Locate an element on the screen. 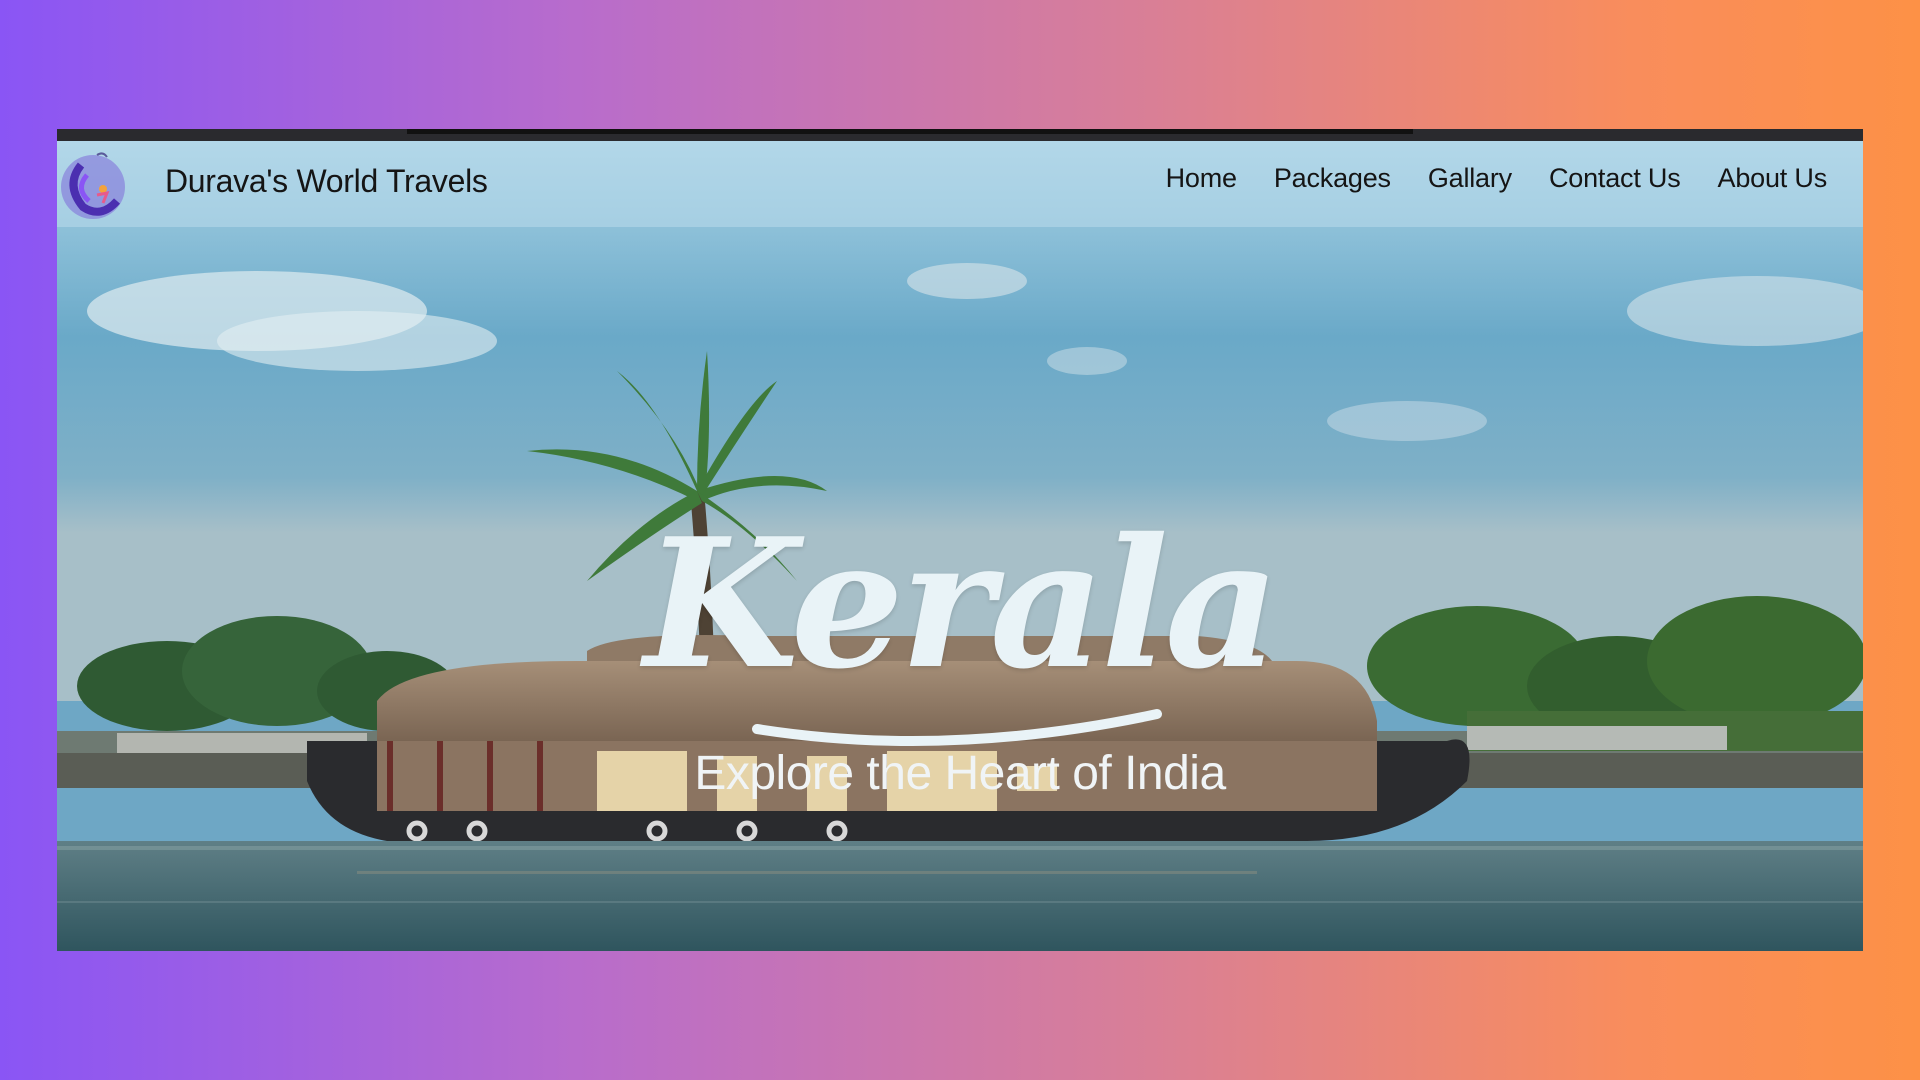 The width and height of the screenshot is (1920, 1080). nav-about-link: About Us is located at coordinates (1773, 178).